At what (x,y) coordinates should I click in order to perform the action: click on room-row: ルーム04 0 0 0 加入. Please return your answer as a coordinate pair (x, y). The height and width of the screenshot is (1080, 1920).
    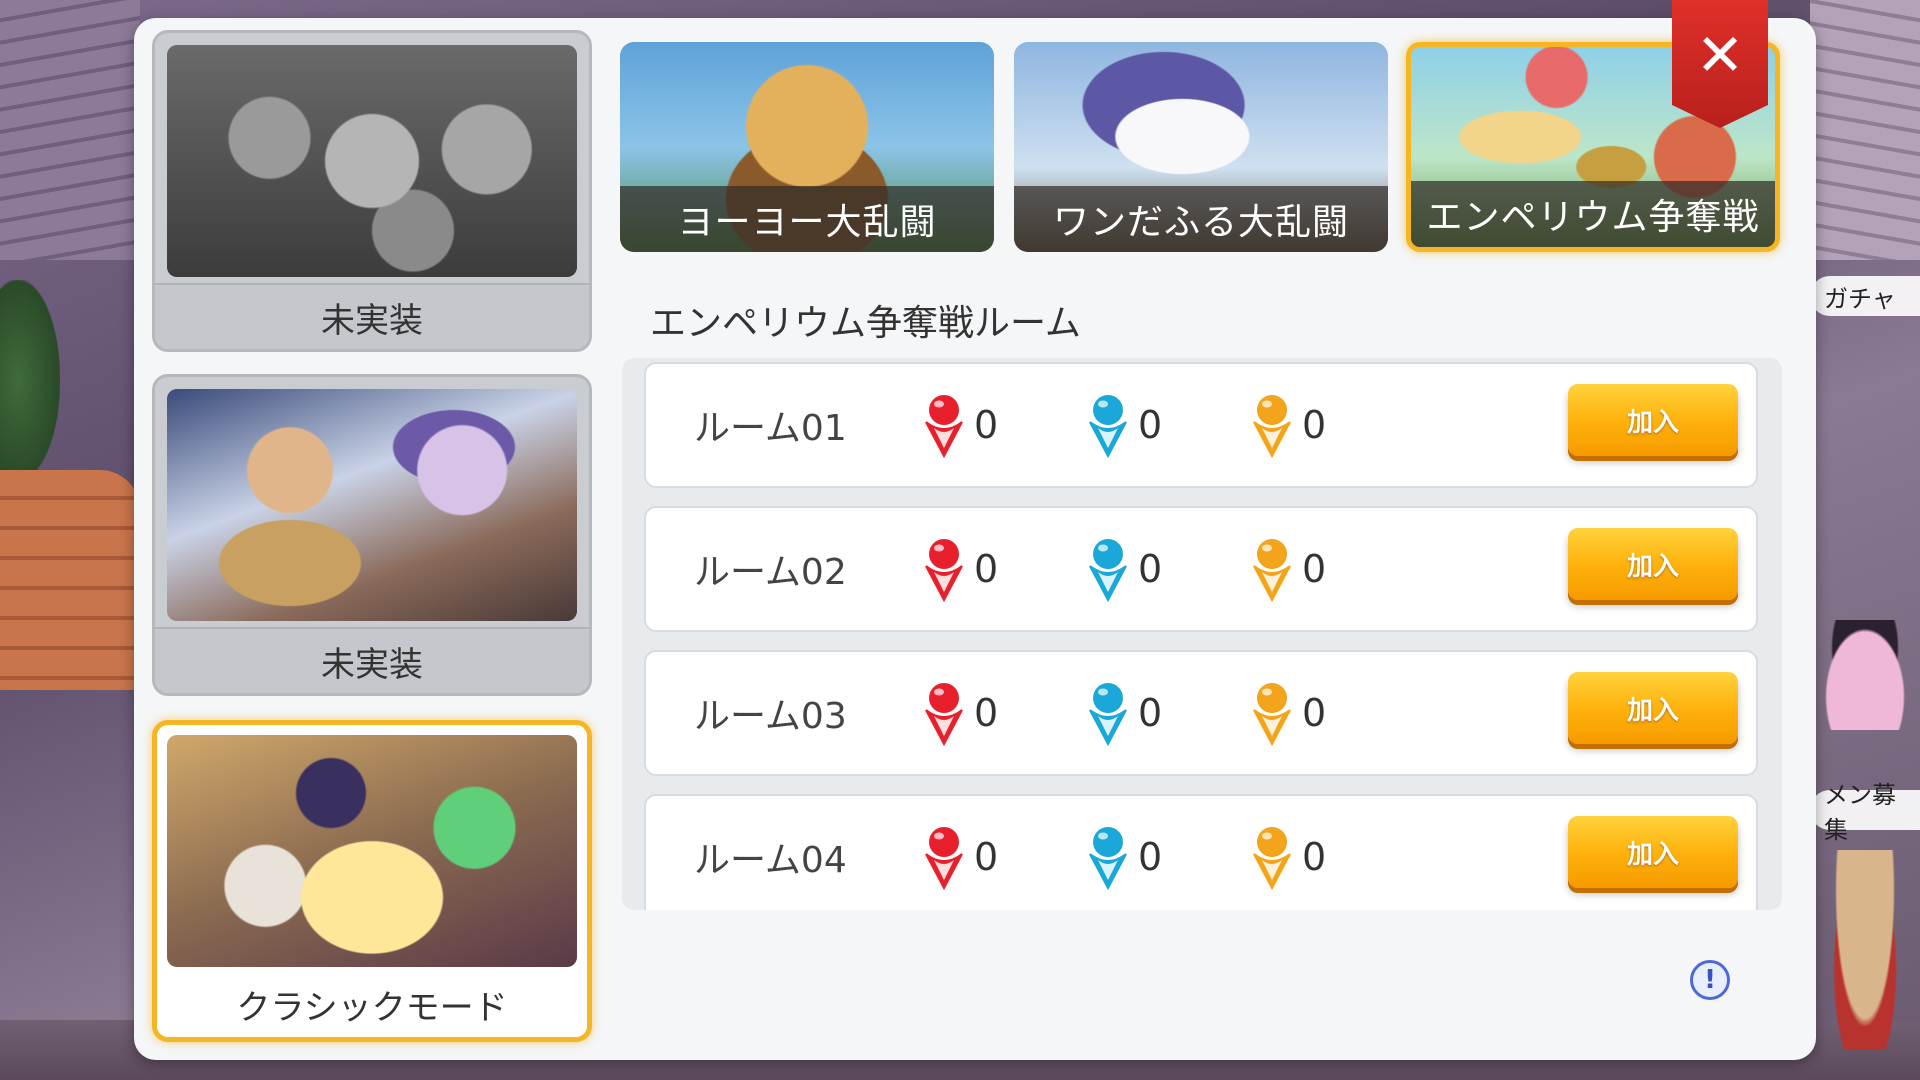
    Looking at the image, I should click on (1201, 852).